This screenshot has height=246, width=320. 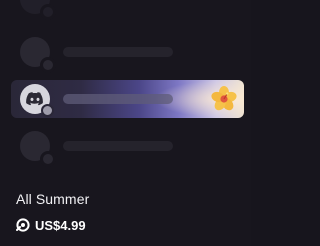 I want to click on product-name: All Summer, so click(x=53, y=199).